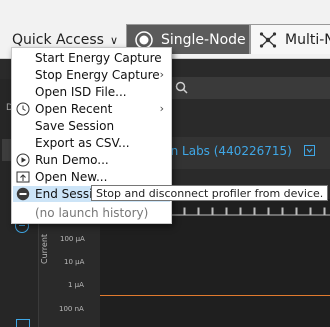  I want to click on tab-multi-node: Multi-N, so click(290, 39).